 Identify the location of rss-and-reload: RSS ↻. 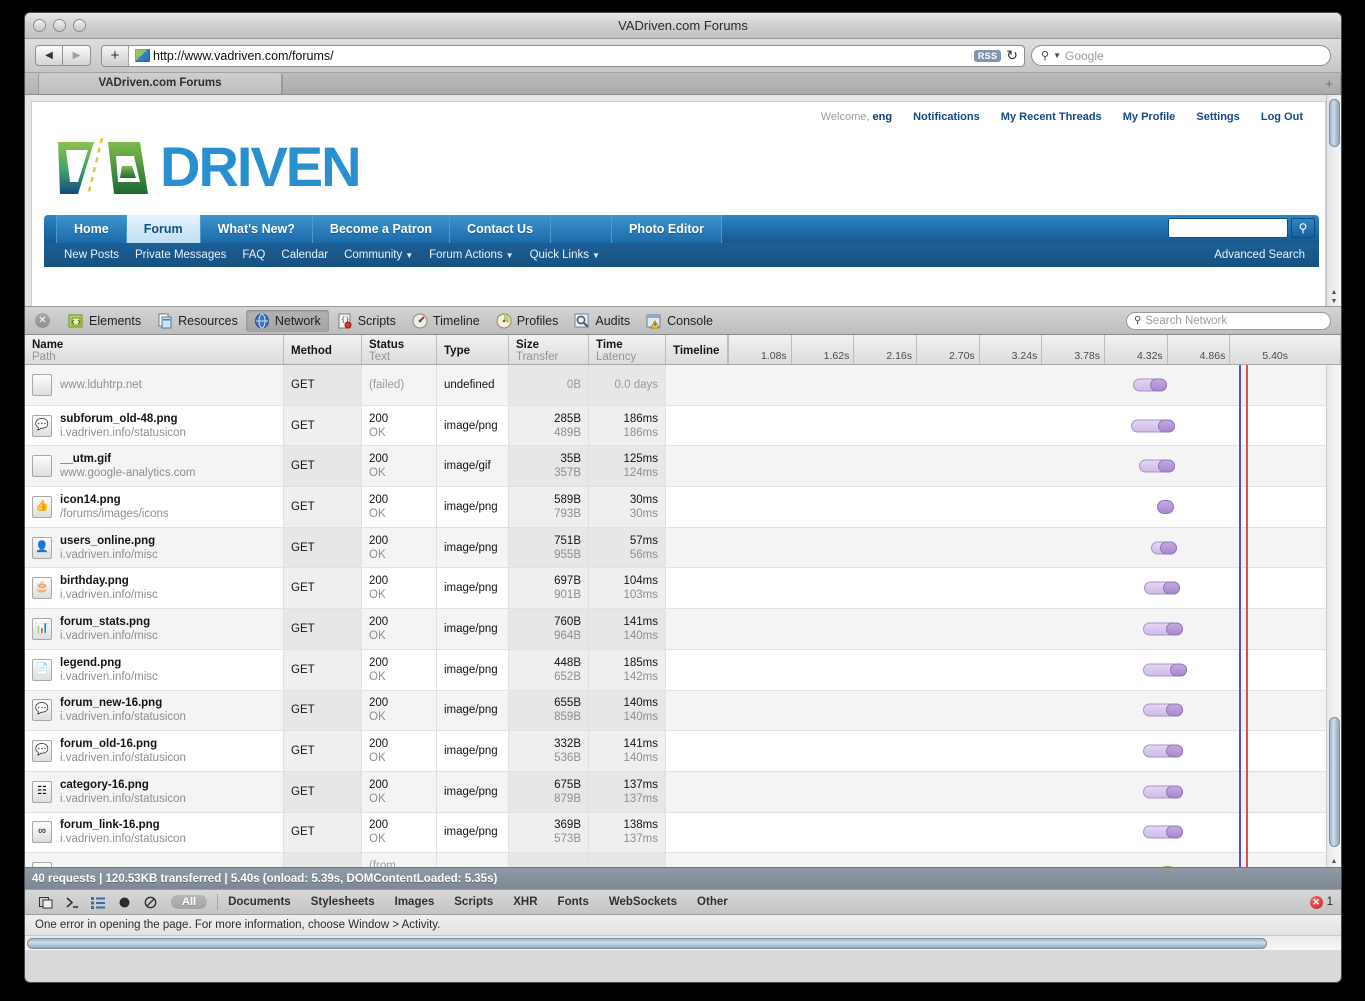
(998, 55).